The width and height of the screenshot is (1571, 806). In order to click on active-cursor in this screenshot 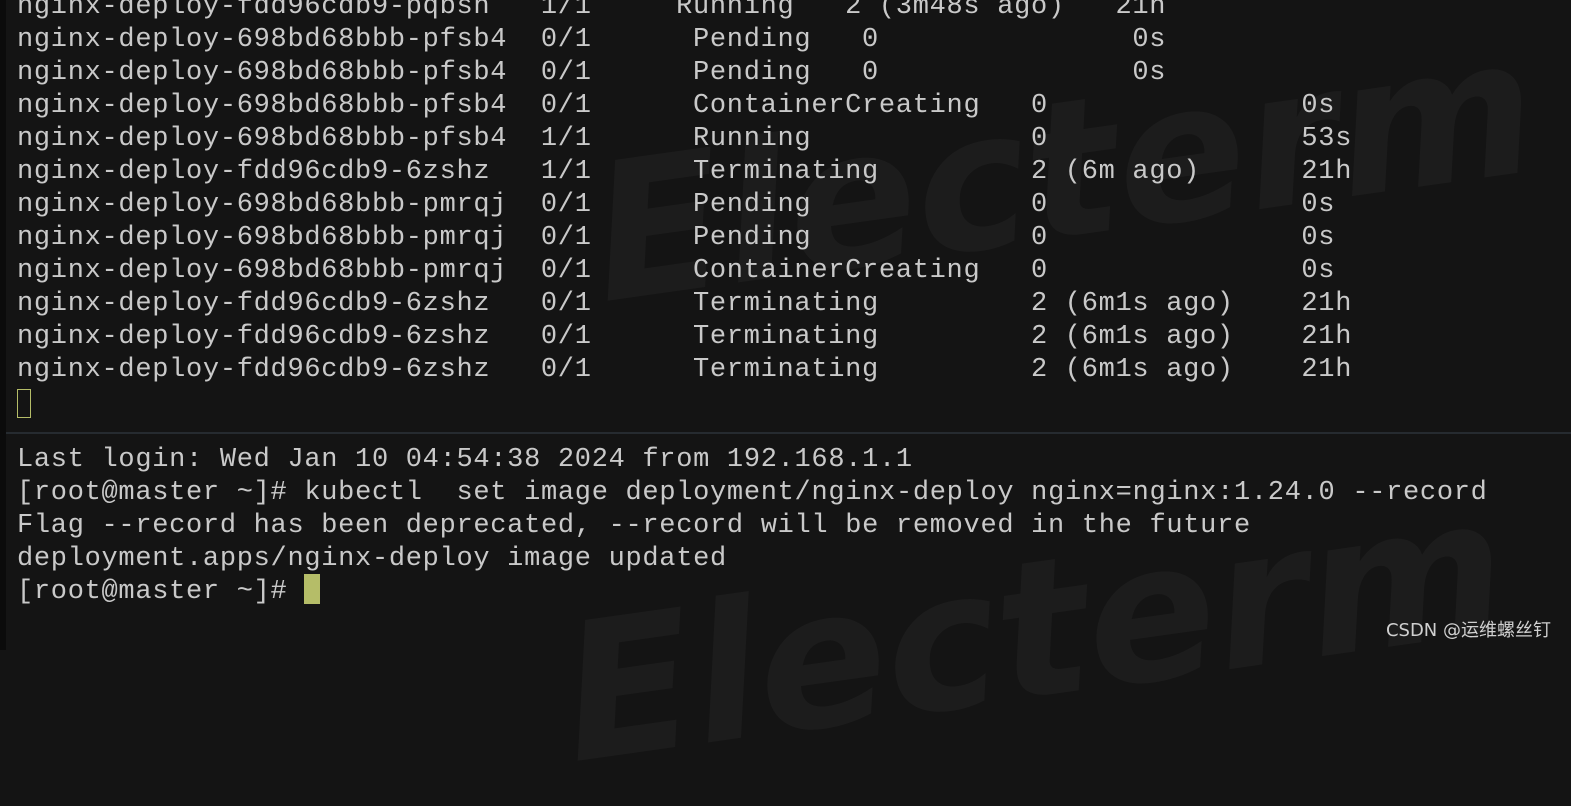, I will do `click(312, 588)`.